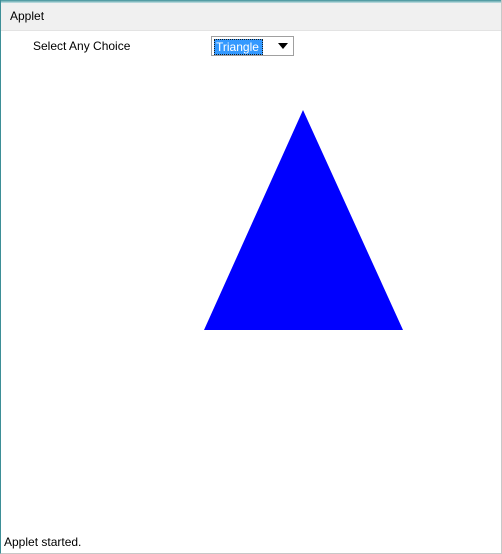  What do you see at coordinates (27, 16) in the screenshot?
I see `applet-menu: Applet` at bounding box center [27, 16].